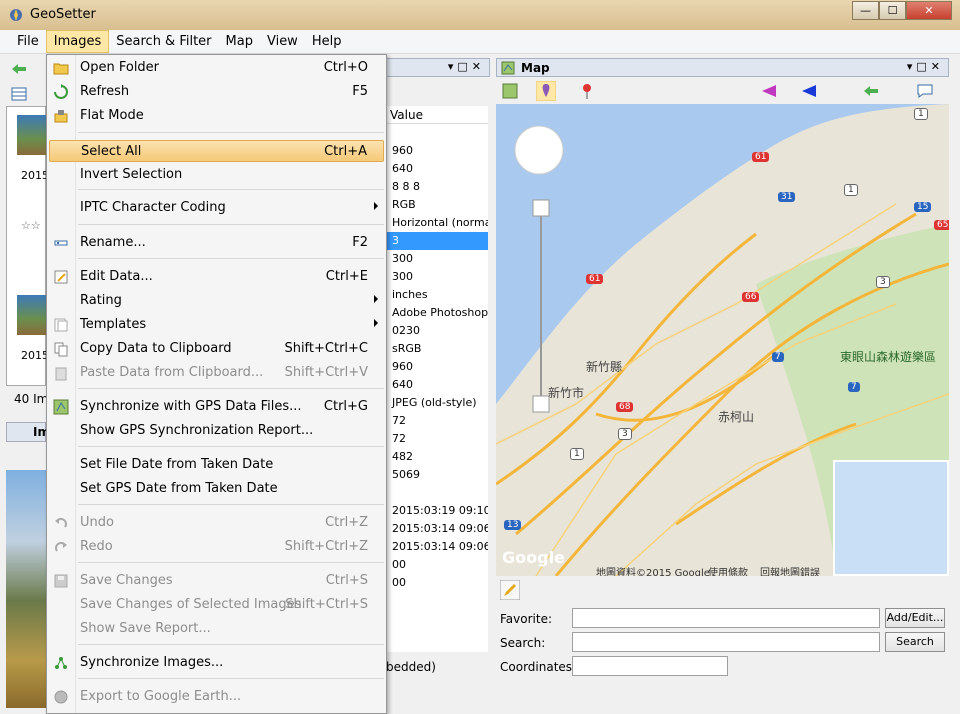 Image resolution: width=960 pixels, height=714 pixels. Describe the element at coordinates (437, 511) in the screenshot. I see `property-row: 2015:03:19 09:10:5` at that location.